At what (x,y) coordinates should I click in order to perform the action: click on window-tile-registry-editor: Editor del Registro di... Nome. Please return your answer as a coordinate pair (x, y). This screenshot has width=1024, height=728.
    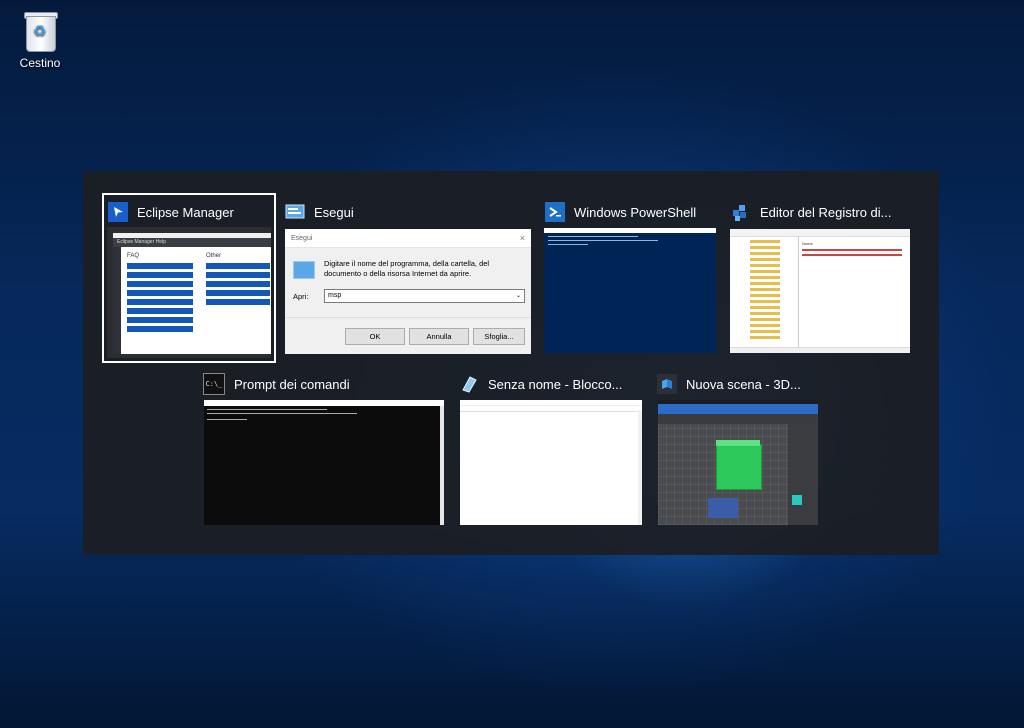
    Looking at the image, I should click on (820, 278).